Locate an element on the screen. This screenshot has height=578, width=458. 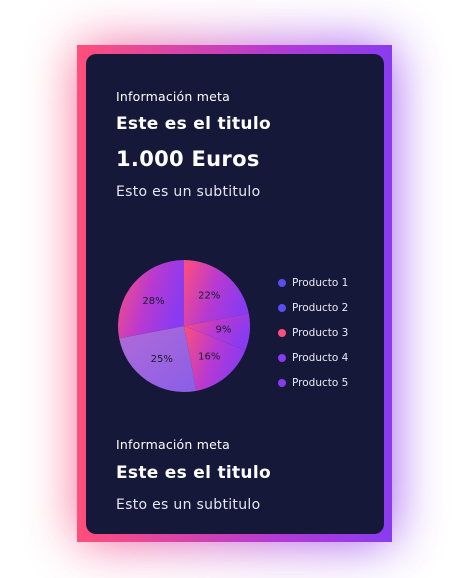
legend-label: Producto 3 is located at coordinates (320, 332).